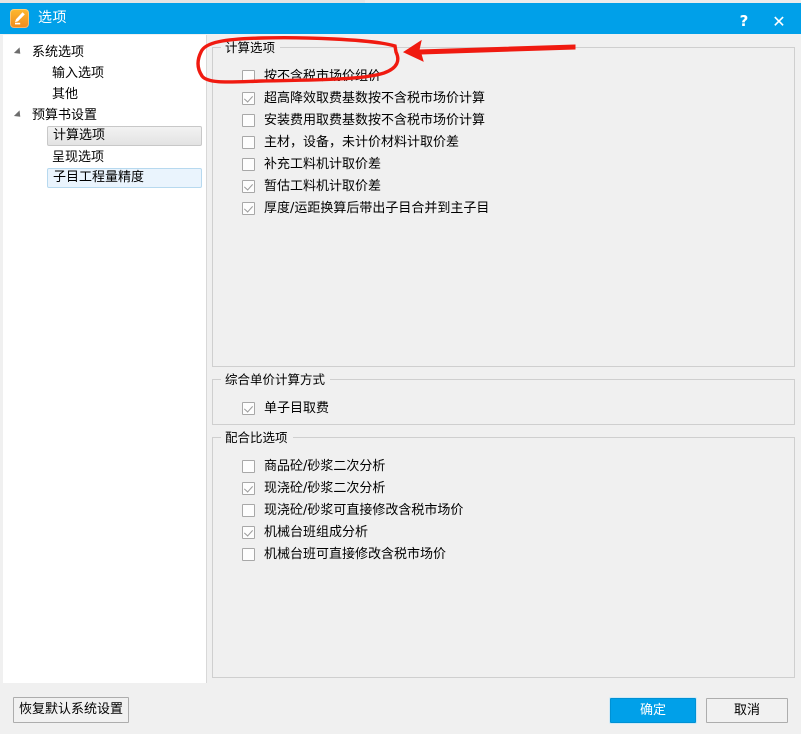 This screenshot has width=801, height=734. What do you see at coordinates (503, 77) in the screenshot?
I see `checkbox-row: 按不含税市场价组价` at bounding box center [503, 77].